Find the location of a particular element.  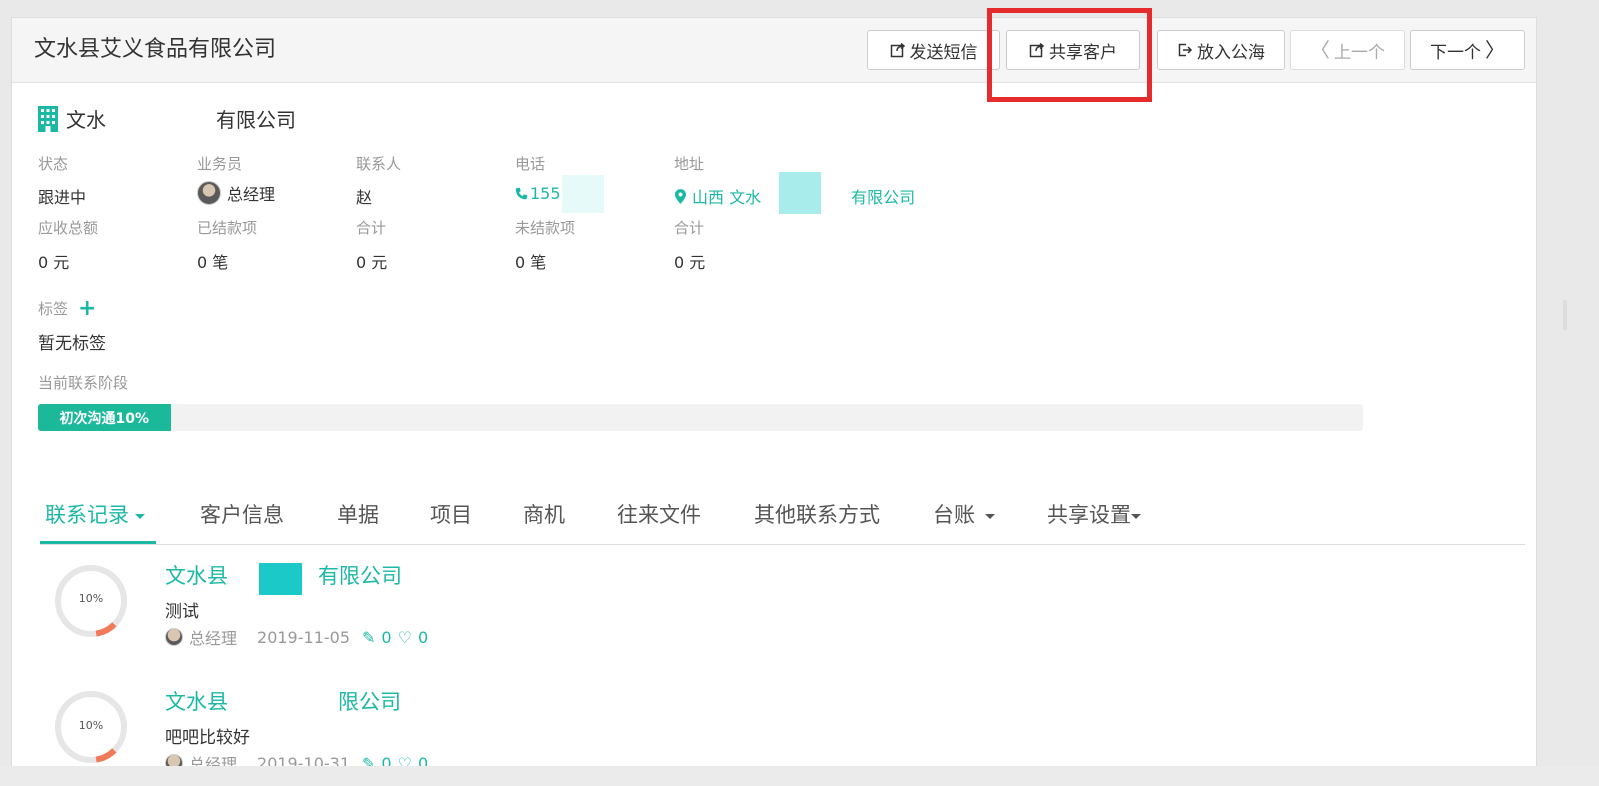

unsettled-label: 未结款项 is located at coordinates (545, 228).